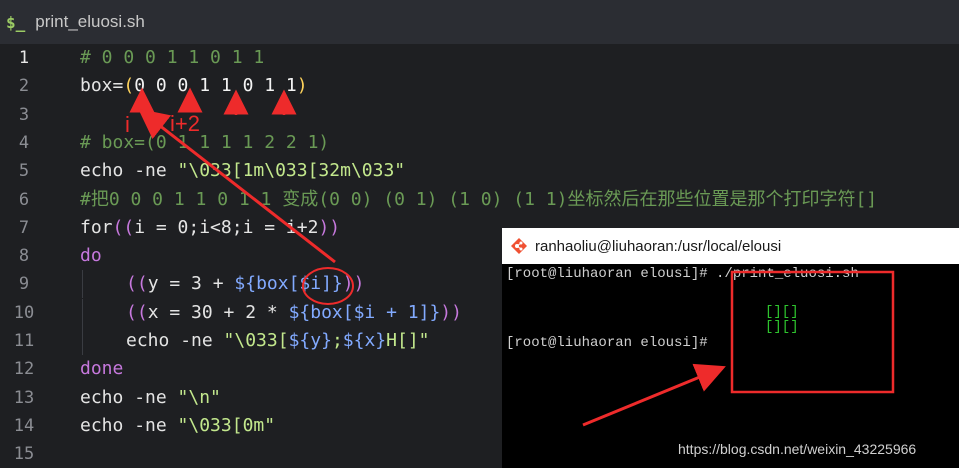 The width and height of the screenshot is (959, 468). What do you see at coordinates (364, 340) in the screenshot?
I see `code-token: ${x}` at bounding box center [364, 340].